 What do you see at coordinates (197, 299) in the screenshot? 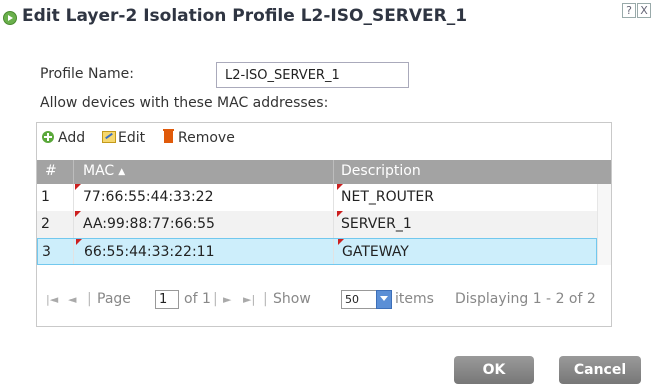
I see `page-count-label: of 1` at bounding box center [197, 299].